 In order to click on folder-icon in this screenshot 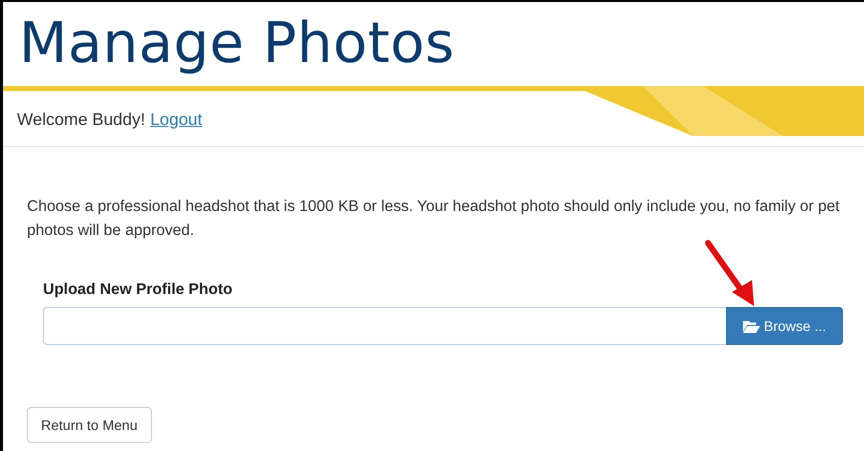, I will do `click(751, 326)`.